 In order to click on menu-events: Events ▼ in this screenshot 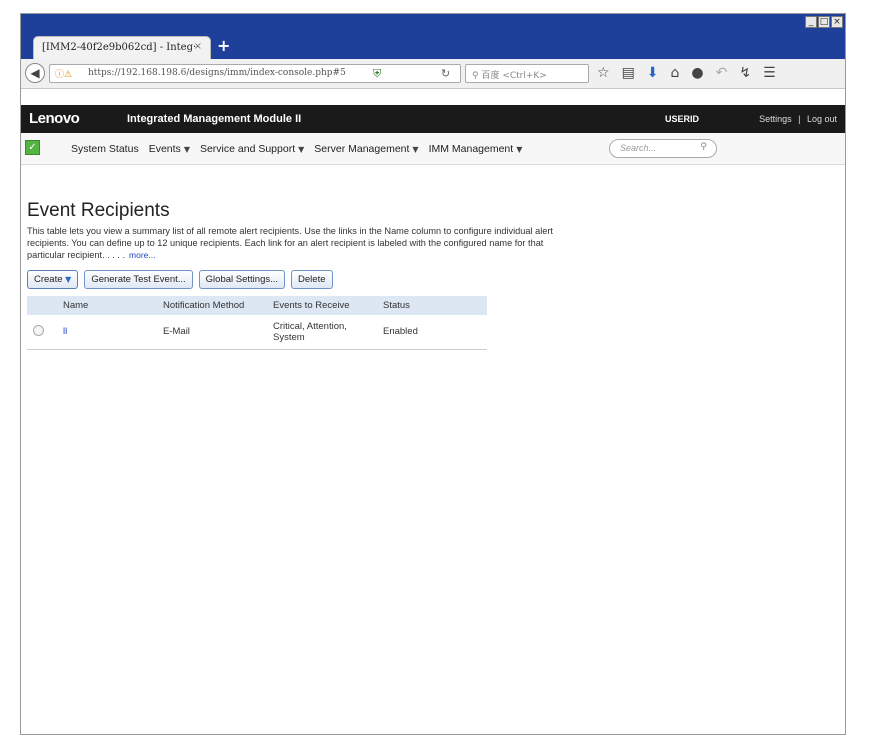, I will do `click(169, 149)`.